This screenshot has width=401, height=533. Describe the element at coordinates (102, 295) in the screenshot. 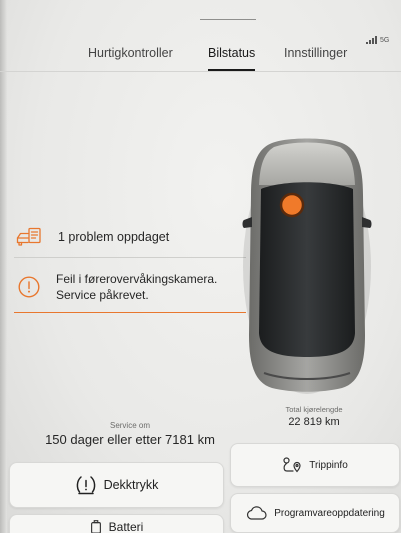

I see `problem-item-subtitle: Service påkrevet.` at that location.